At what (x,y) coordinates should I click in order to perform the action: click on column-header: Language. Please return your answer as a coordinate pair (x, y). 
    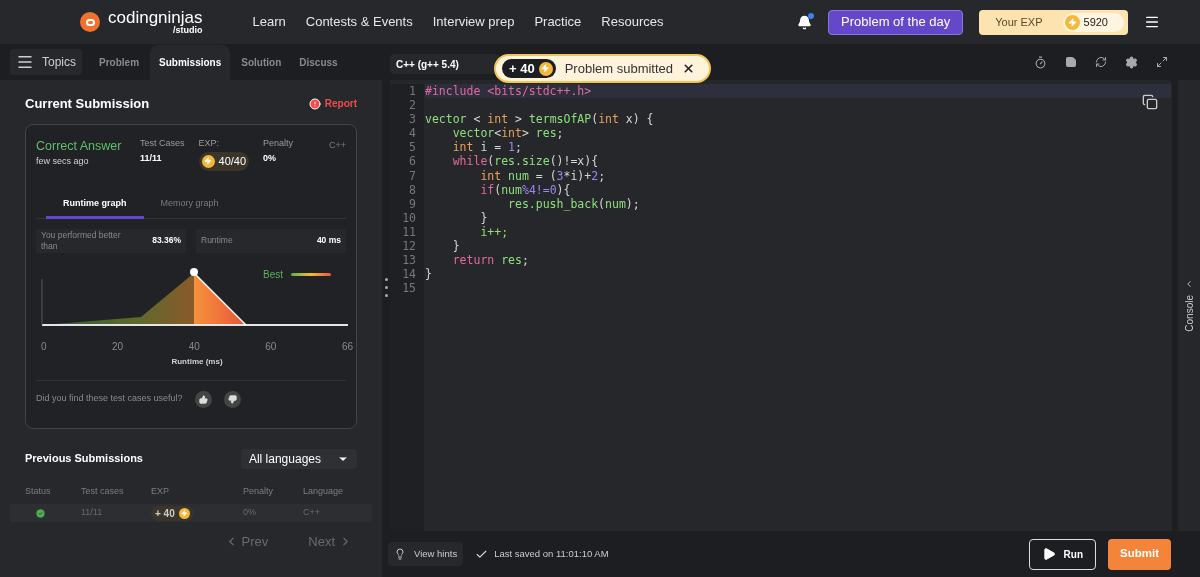
    Looking at the image, I should click on (324, 491).